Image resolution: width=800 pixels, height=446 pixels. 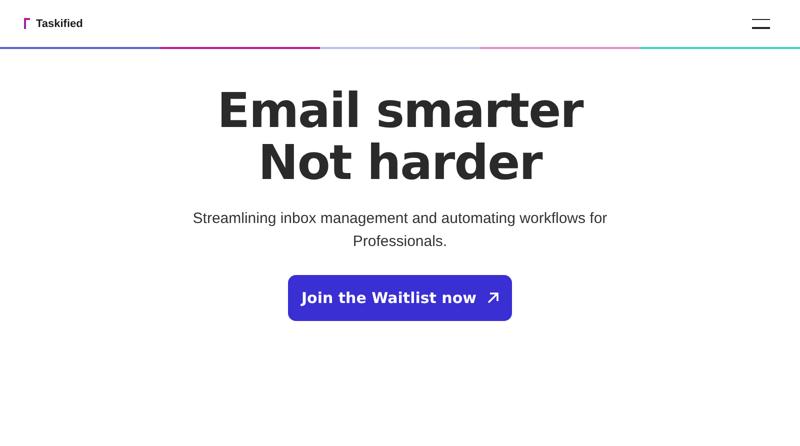 What do you see at coordinates (400, 298) in the screenshot?
I see `waitlist-button: Join the Waitlist now` at bounding box center [400, 298].